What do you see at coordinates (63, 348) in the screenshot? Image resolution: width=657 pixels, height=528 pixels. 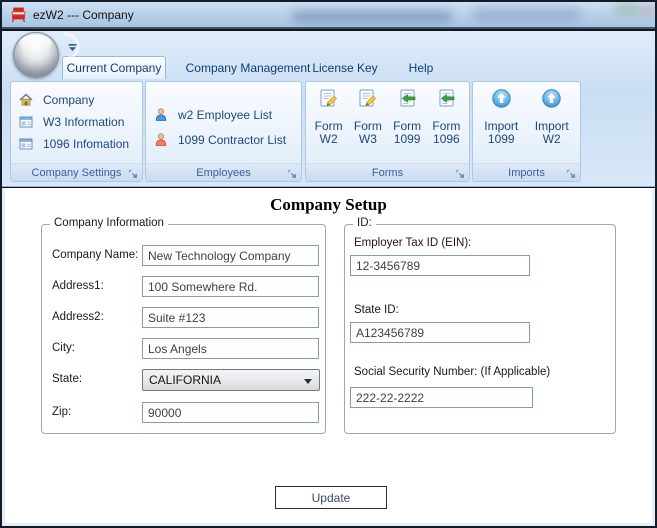 I see `city-label: City:` at bounding box center [63, 348].